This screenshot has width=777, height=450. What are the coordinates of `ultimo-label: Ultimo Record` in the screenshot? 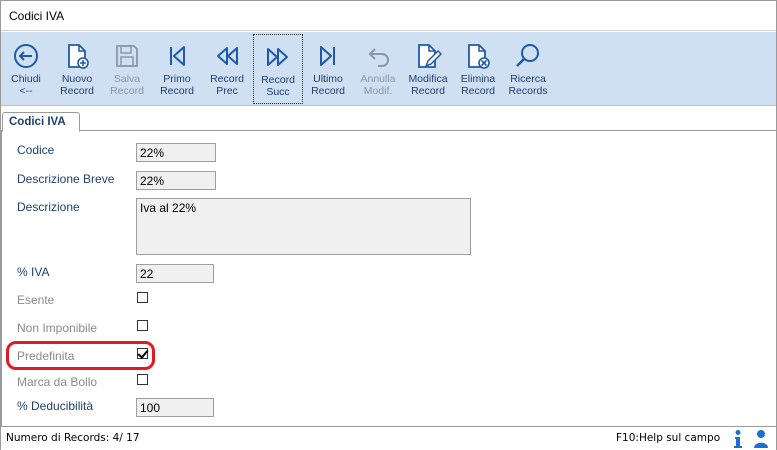 It's located at (328, 85).